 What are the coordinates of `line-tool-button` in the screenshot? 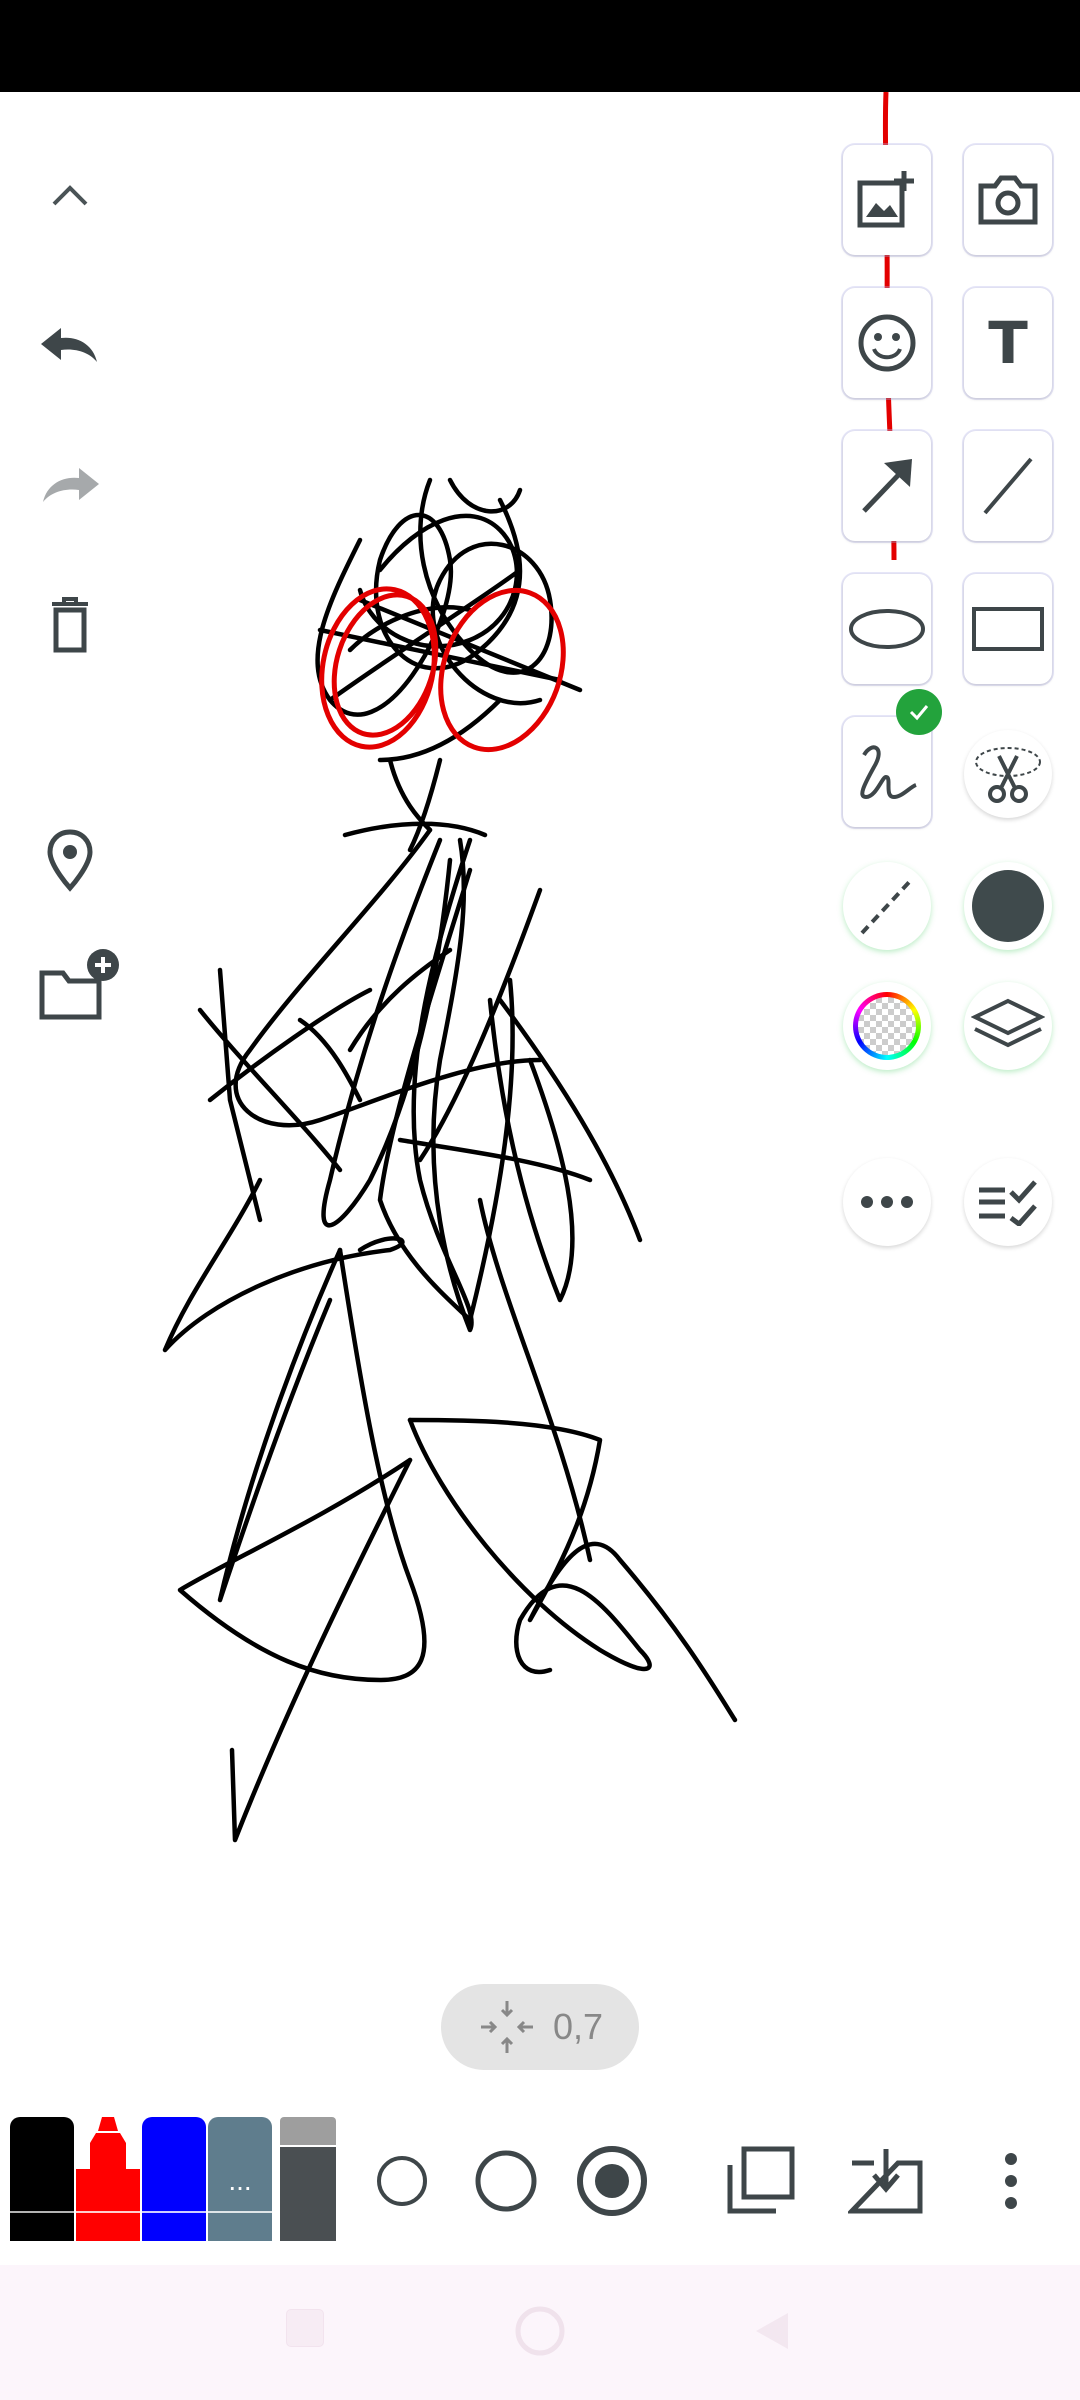 It's located at (1008, 486).